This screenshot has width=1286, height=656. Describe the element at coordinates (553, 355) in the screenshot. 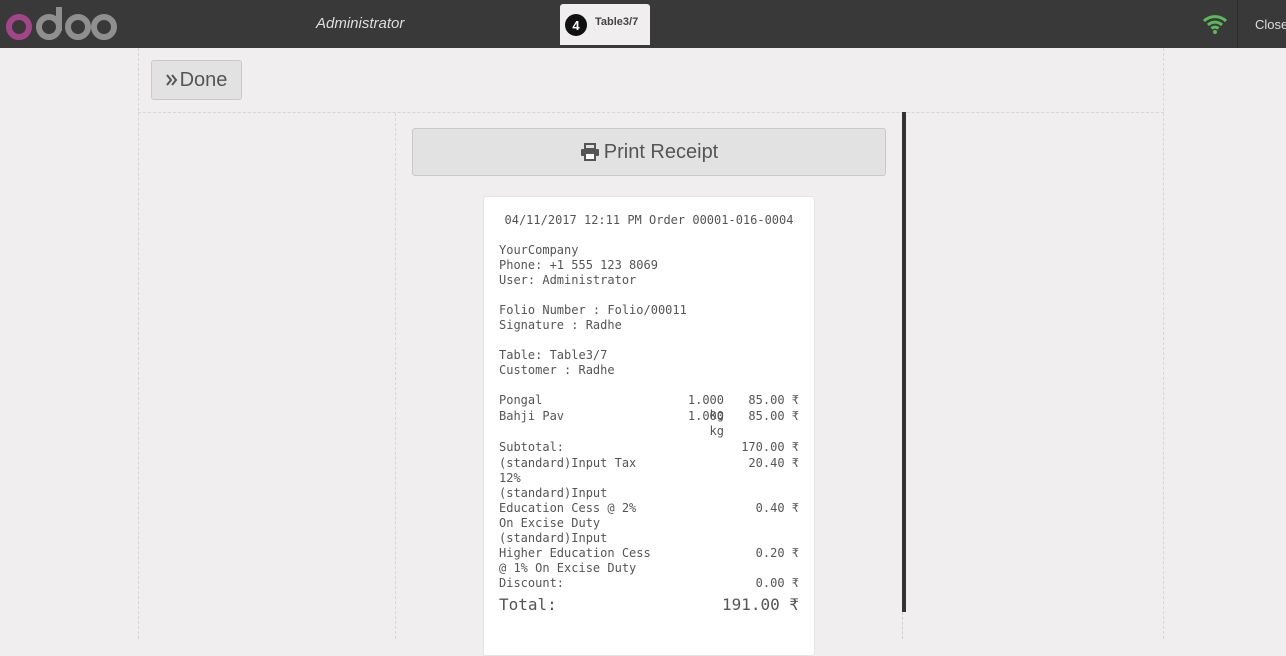

I see `table-name: Table: Table3/7` at that location.